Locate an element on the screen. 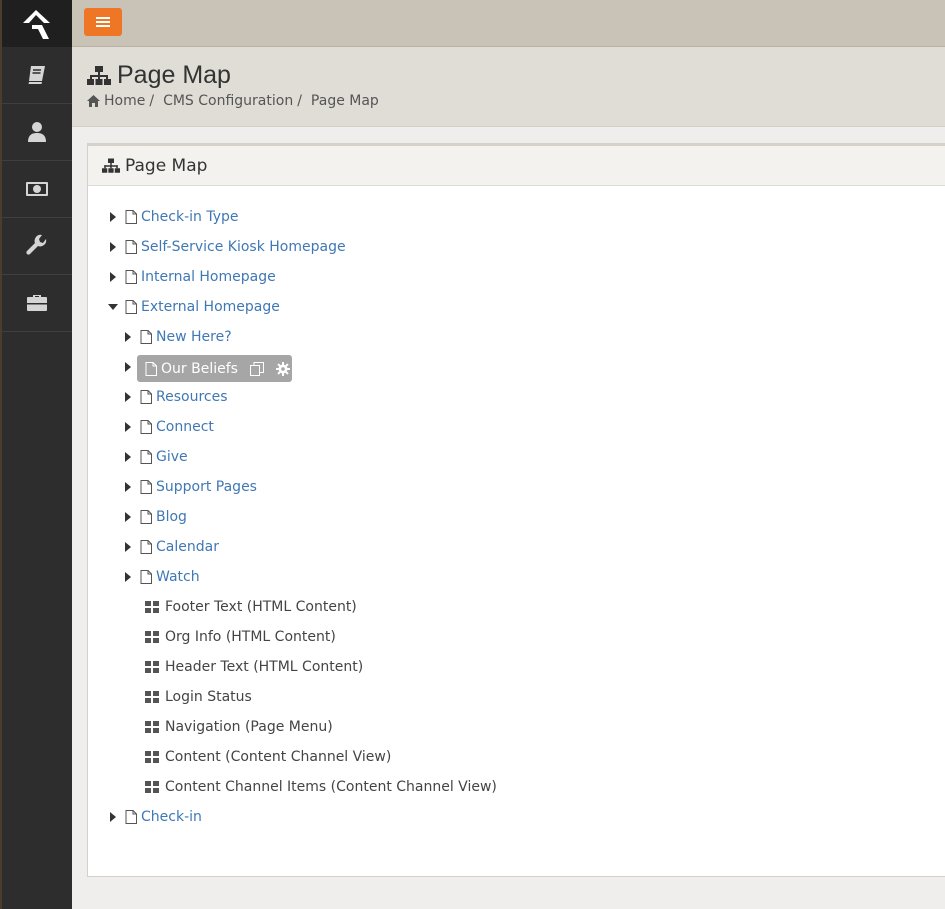 The image size is (945, 909). tree-item: Calendar is located at coordinates (170, 547).